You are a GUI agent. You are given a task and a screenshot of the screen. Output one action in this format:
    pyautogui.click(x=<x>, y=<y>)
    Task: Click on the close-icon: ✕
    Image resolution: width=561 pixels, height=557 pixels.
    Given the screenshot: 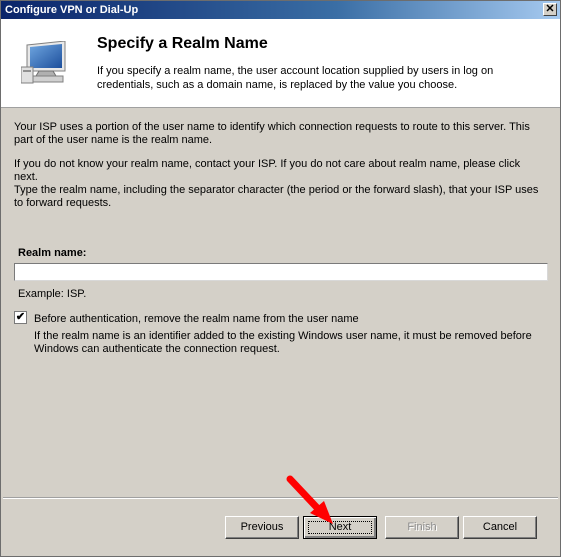 What is the action you would take?
    pyautogui.click(x=550, y=9)
    